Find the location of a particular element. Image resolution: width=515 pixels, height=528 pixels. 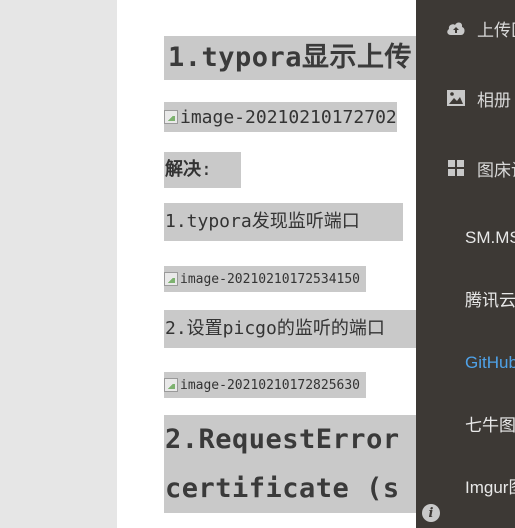

sidebar-item-label: 上传区 is located at coordinates (496, 30).